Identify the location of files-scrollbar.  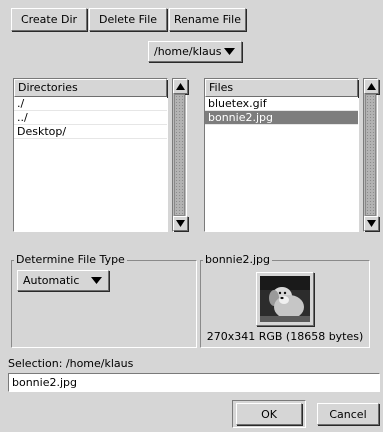
(371, 155).